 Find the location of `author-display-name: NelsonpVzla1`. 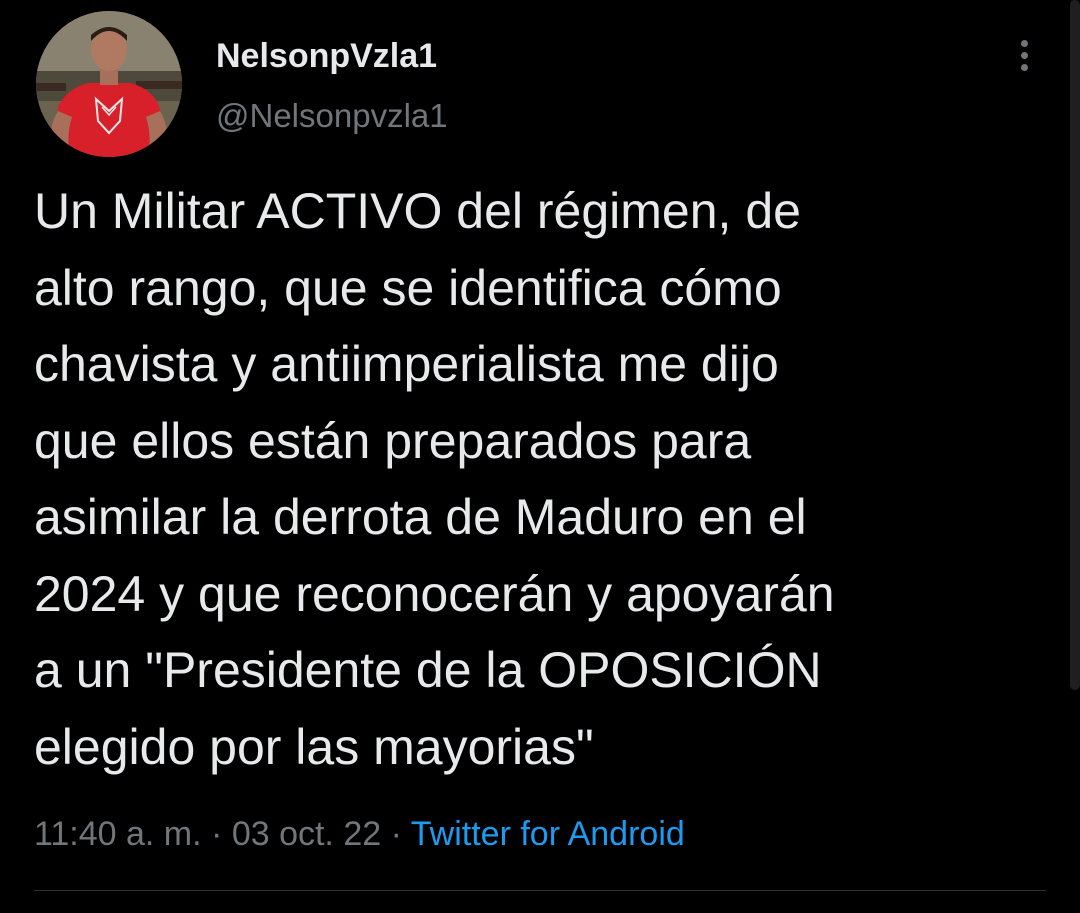

author-display-name: NelsonpVzla1 is located at coordinates (326, 56).